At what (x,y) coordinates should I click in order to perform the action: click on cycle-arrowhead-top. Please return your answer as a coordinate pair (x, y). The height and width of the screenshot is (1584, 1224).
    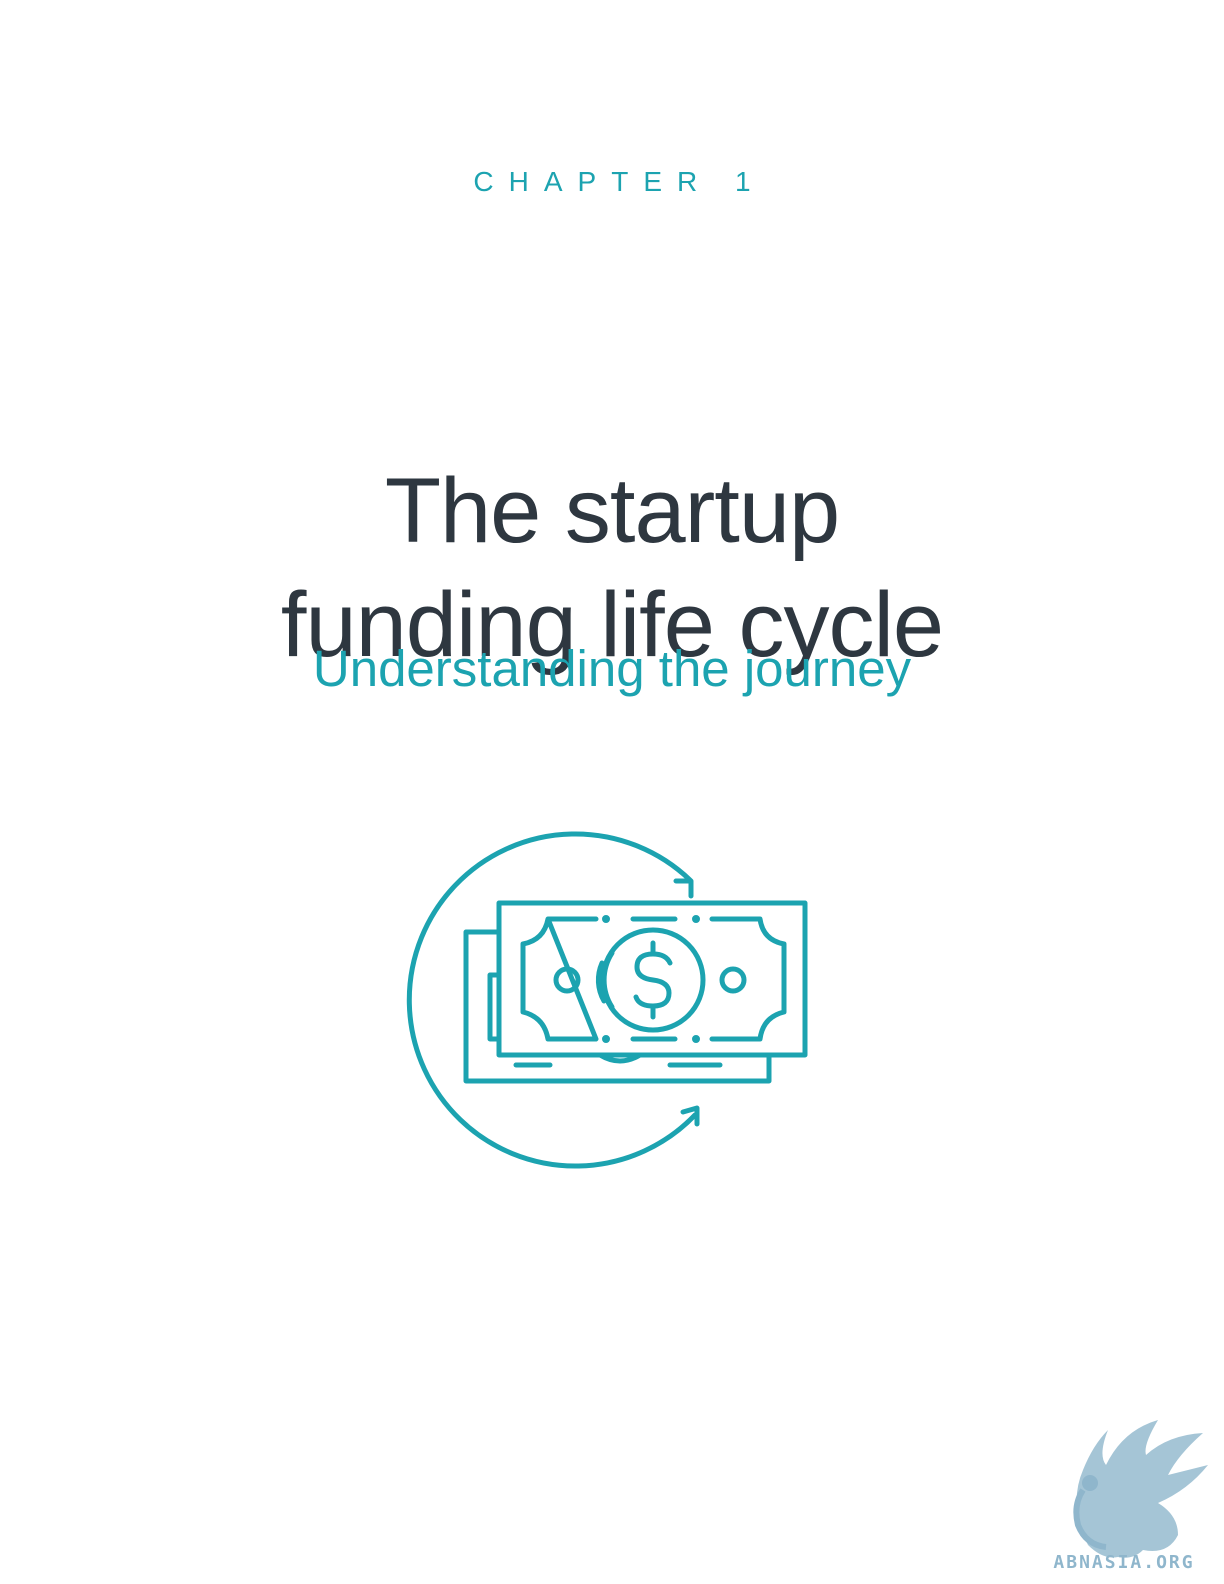
    Looking at the image, I should click on (683, 888).